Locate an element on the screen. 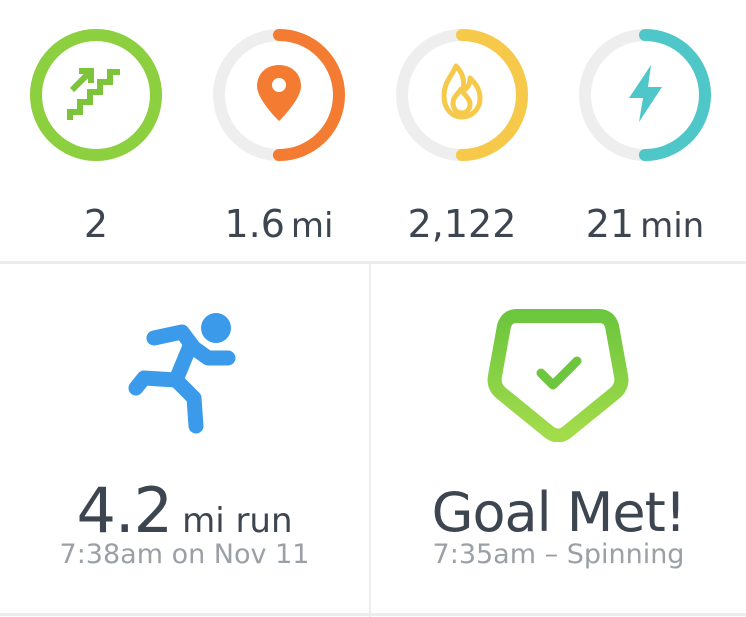  floors-number: 2 is located at coordinates (96, 224).